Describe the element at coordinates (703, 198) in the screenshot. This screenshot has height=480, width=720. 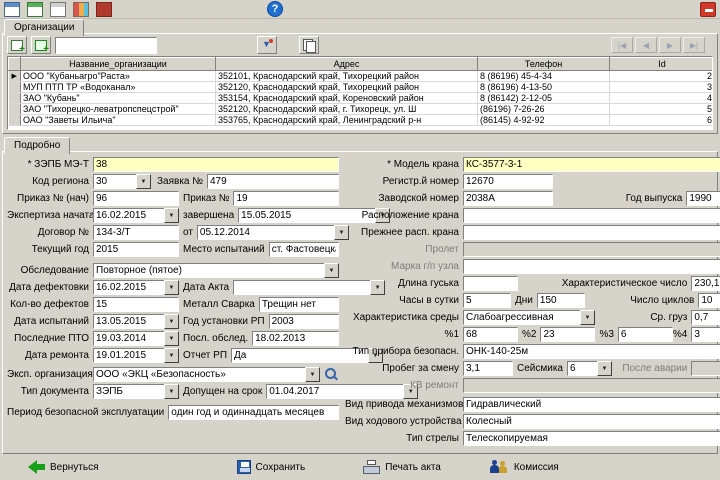
I see `year-made-field` at that location.